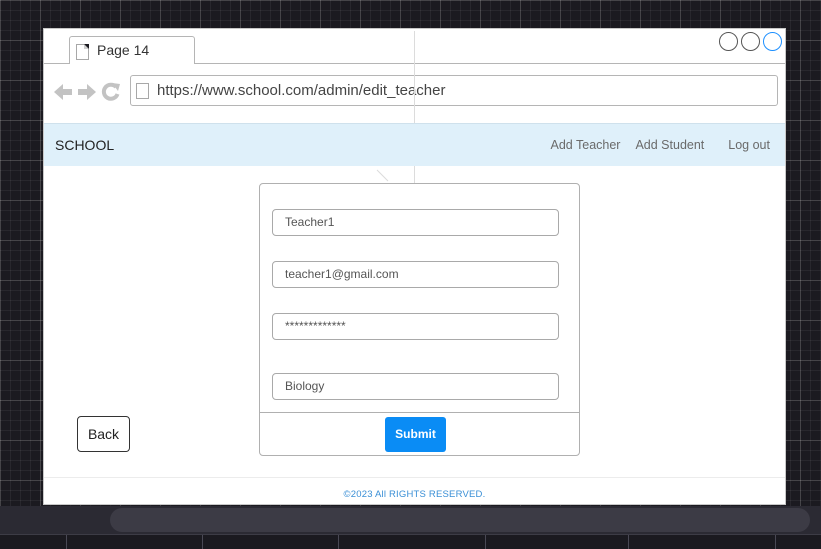 The height and width of the screenshot is (549, 821). Describe the element at coordinates (460, 520) in the screenshot. I see `scrollbar-thumb` at that location.